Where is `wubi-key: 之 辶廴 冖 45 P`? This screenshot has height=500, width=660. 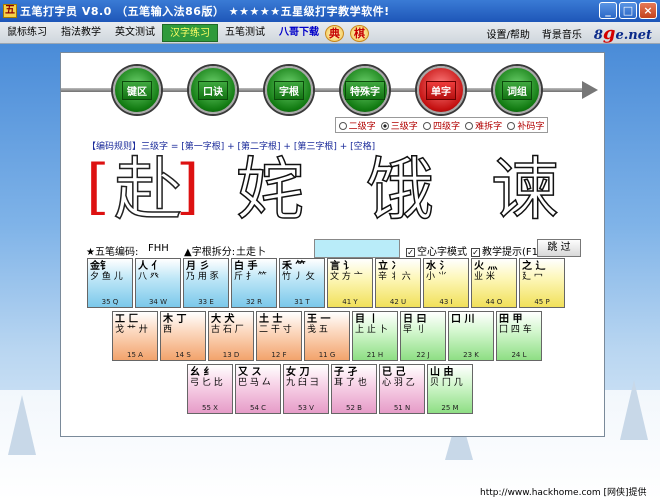
wubi-key: 之 辶廴 冖 45 P is located at coordinates (542, 283).